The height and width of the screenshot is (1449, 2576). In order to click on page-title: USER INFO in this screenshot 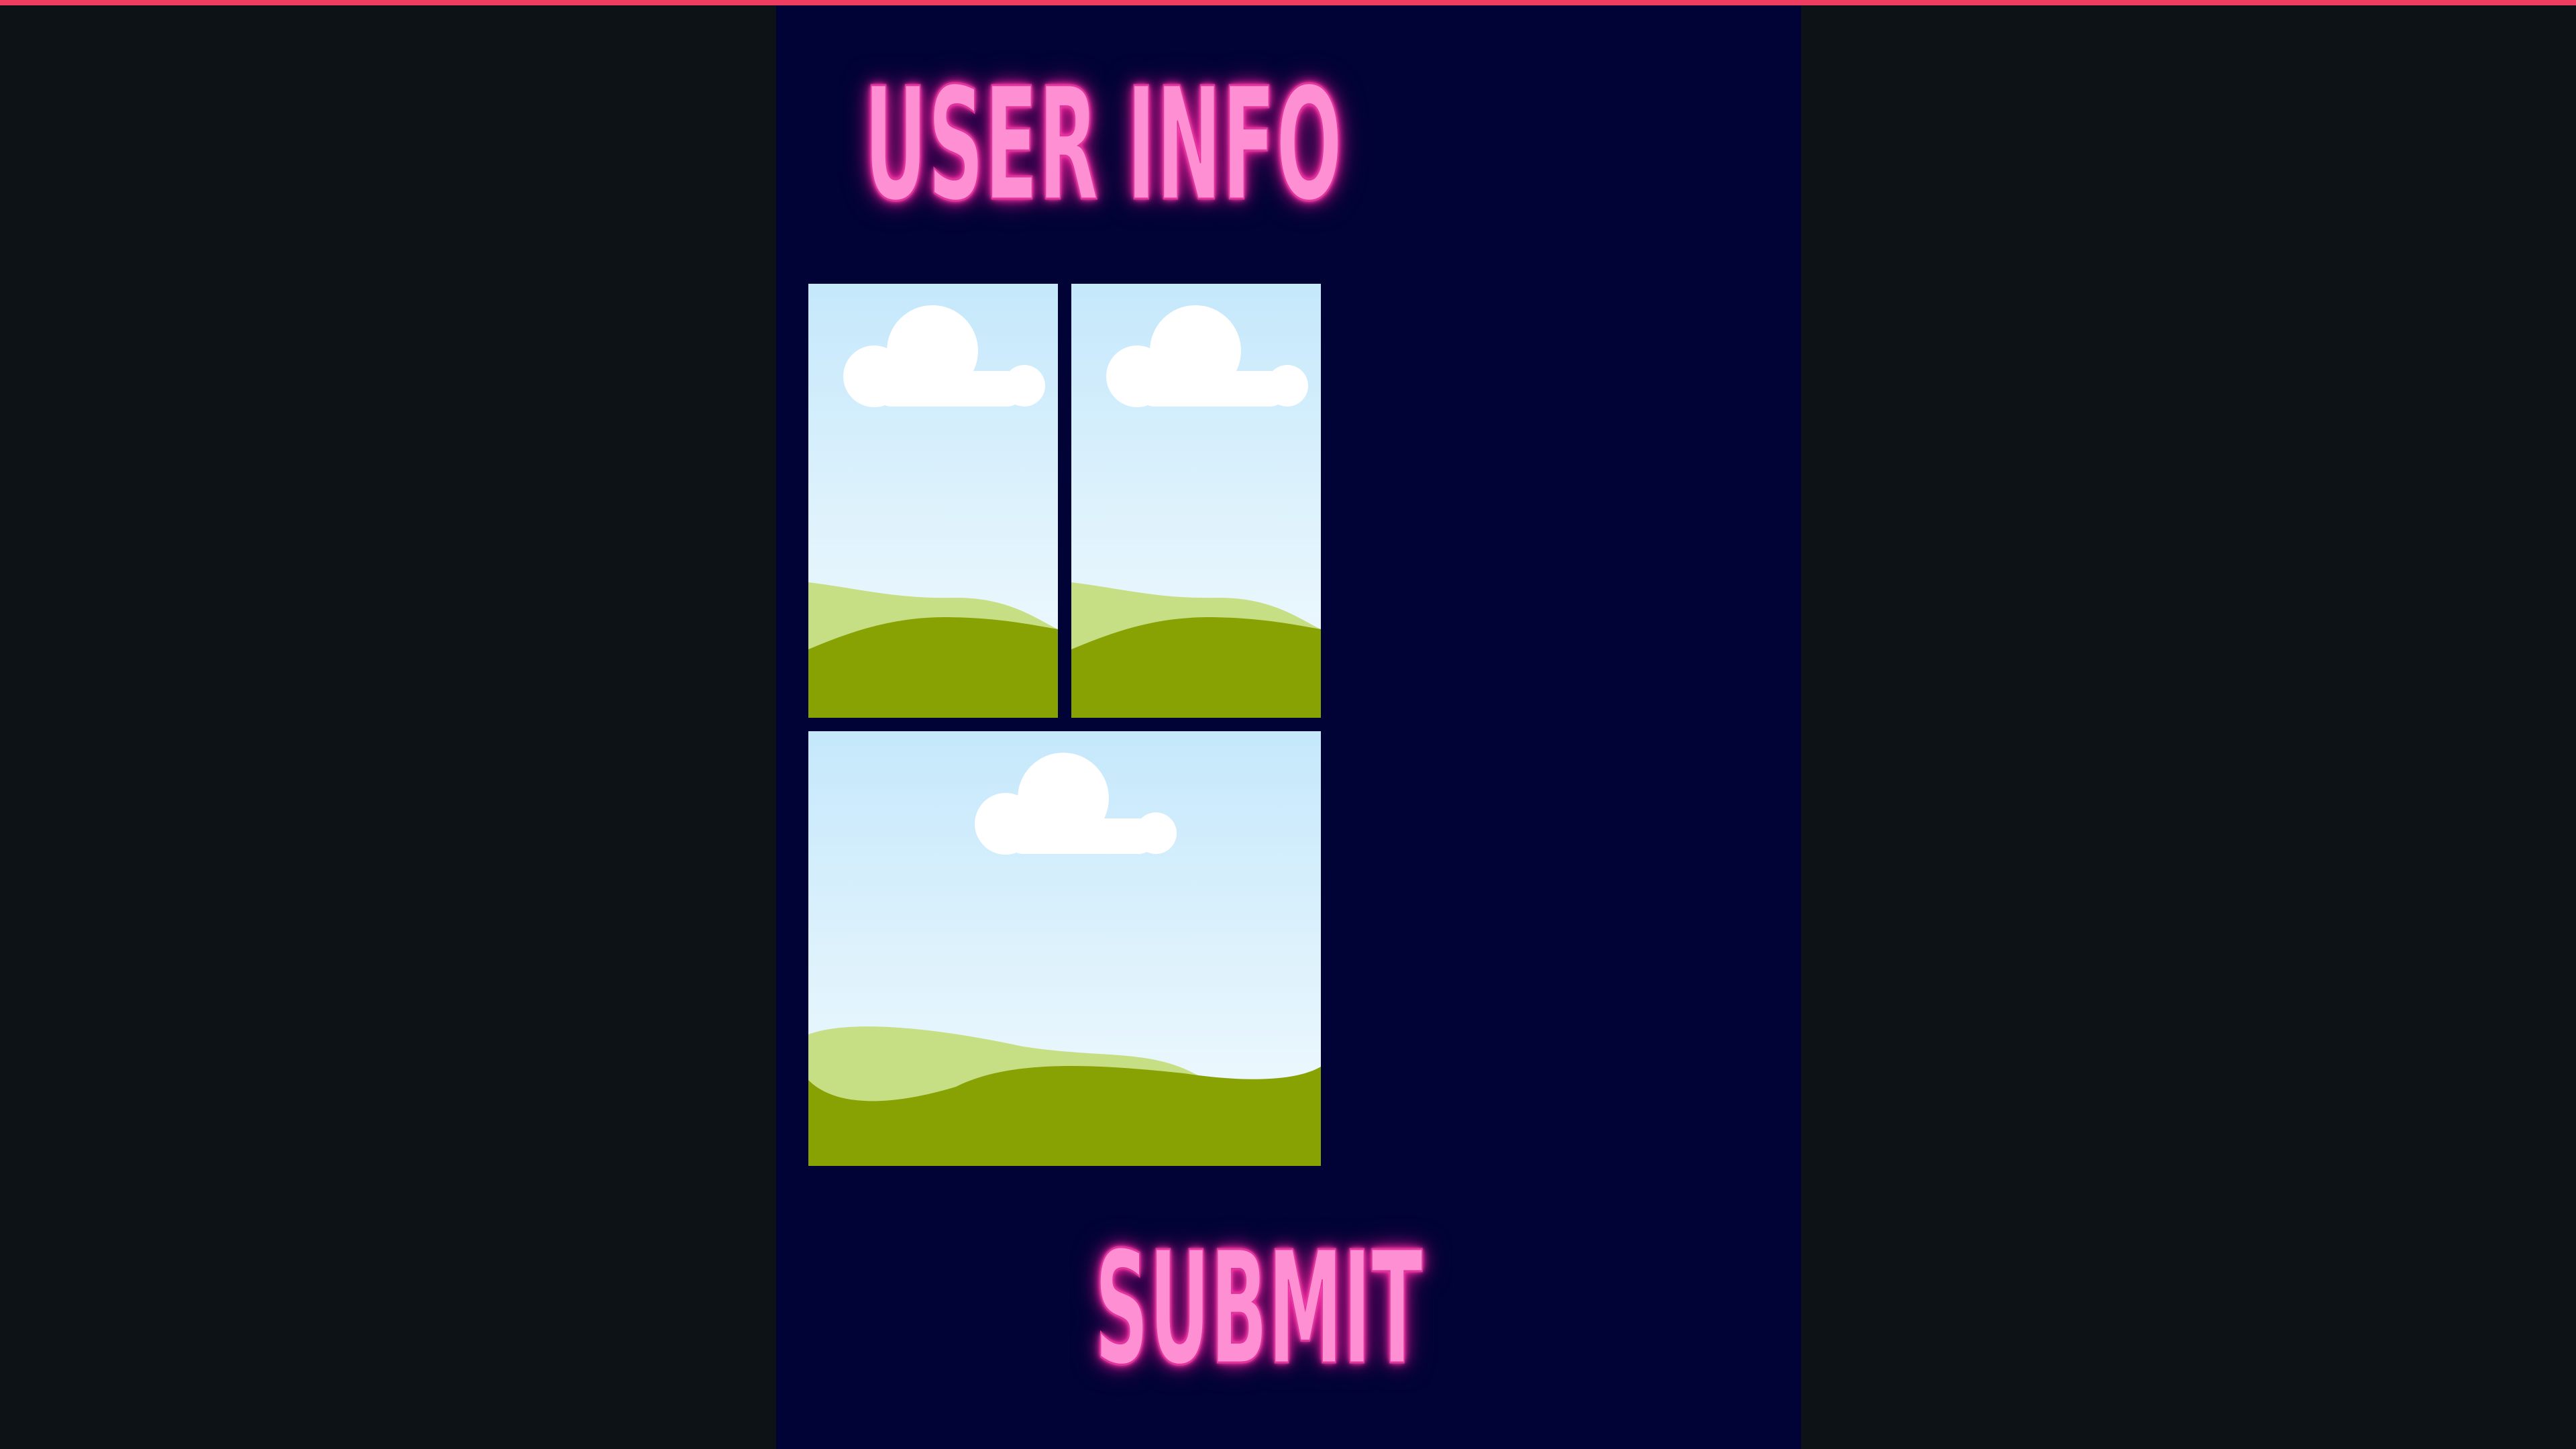, I will do `click(1103, 144)`.